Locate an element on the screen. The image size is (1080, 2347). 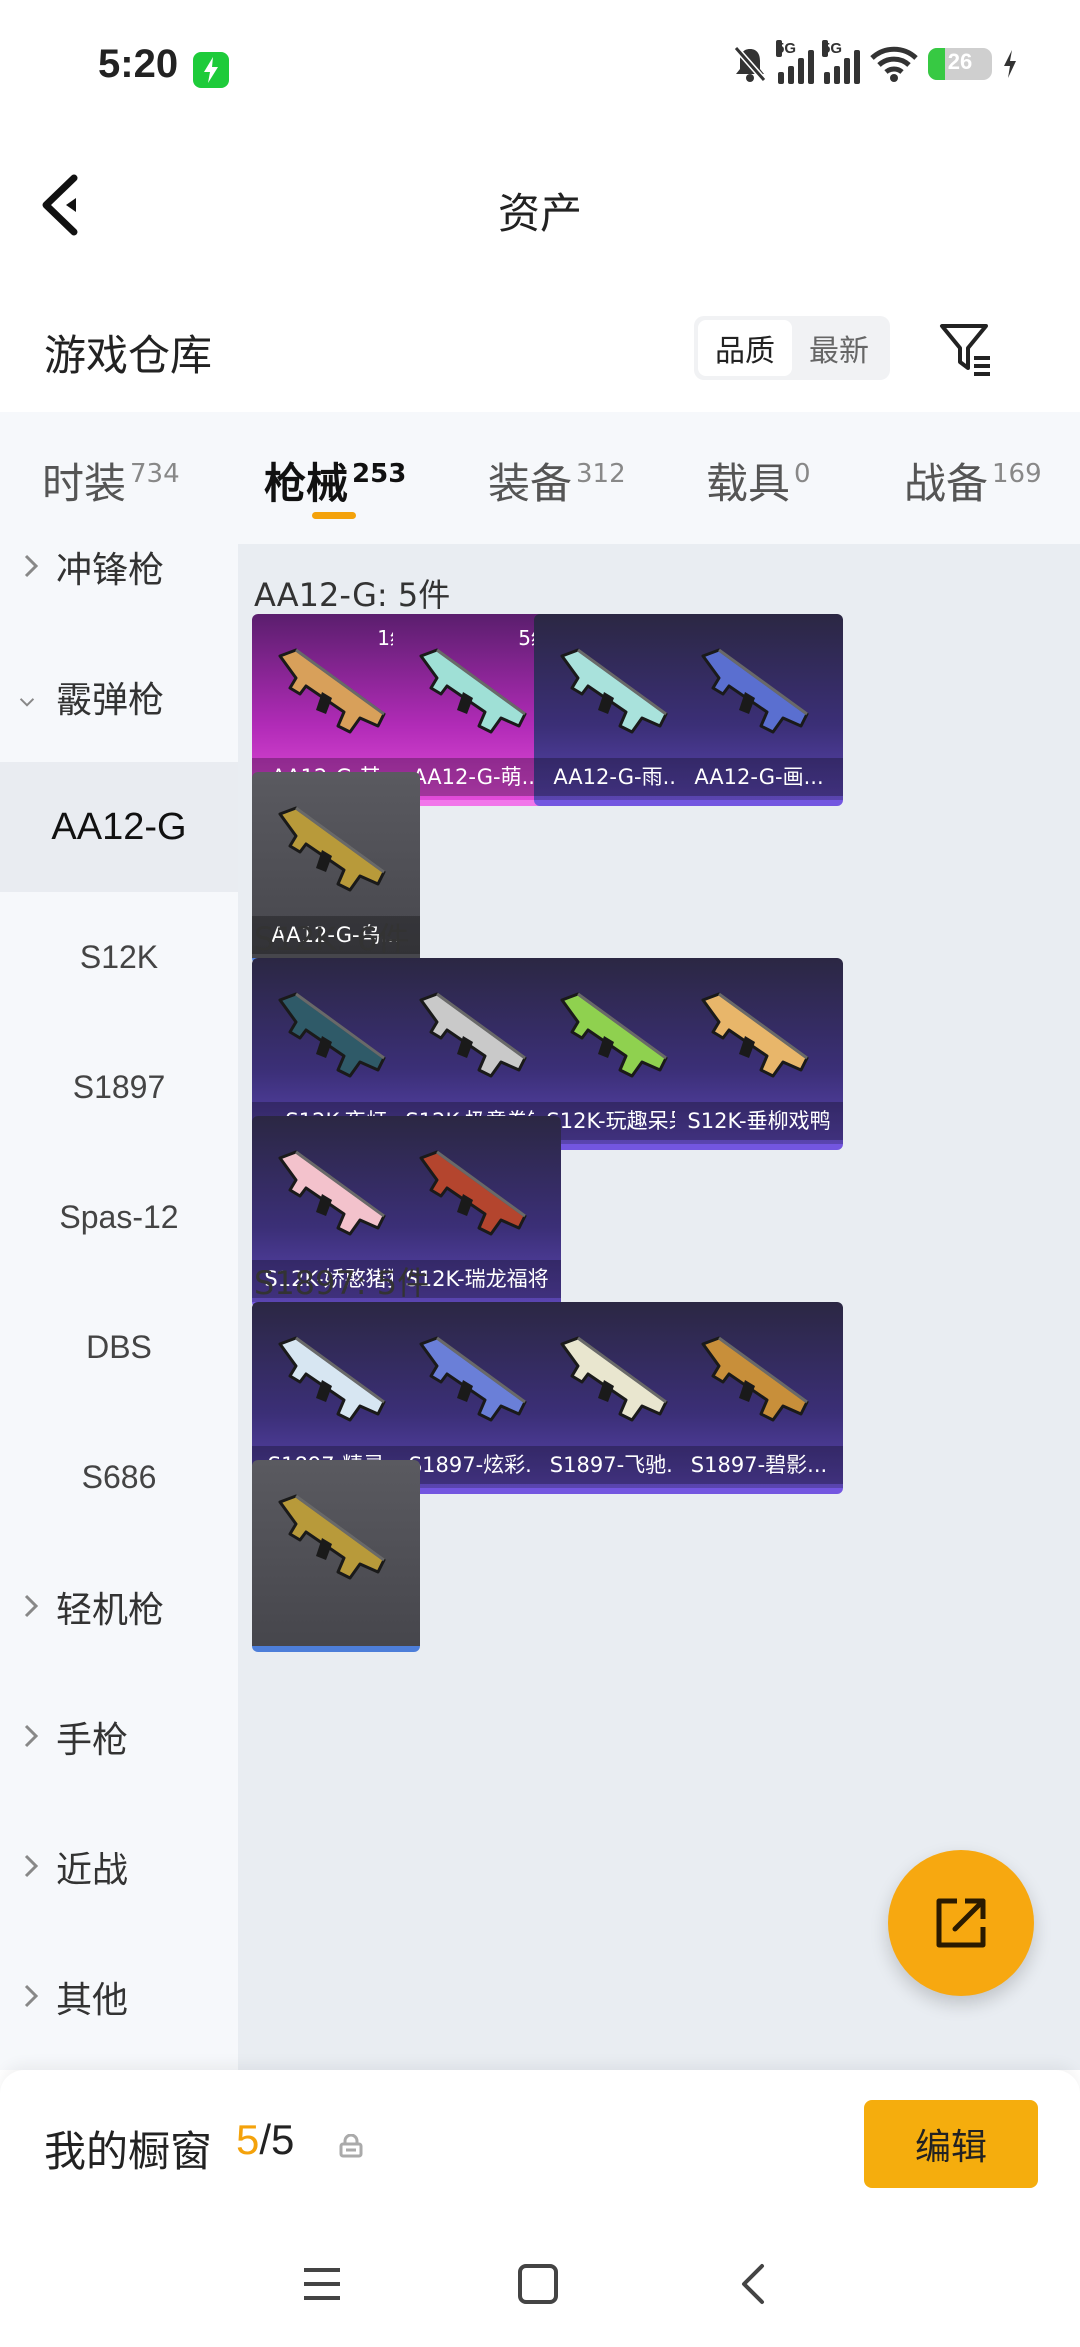
sidebar-category-lmg: 轻机枪 is located at coordinates (119, 1607).